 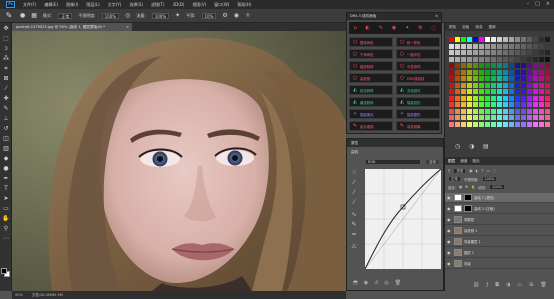 What do you see at coordinates (371, 90) in the screenshot?
I see `dr4-button: ◭ 锐化精修` at bounding box center [371, 90].